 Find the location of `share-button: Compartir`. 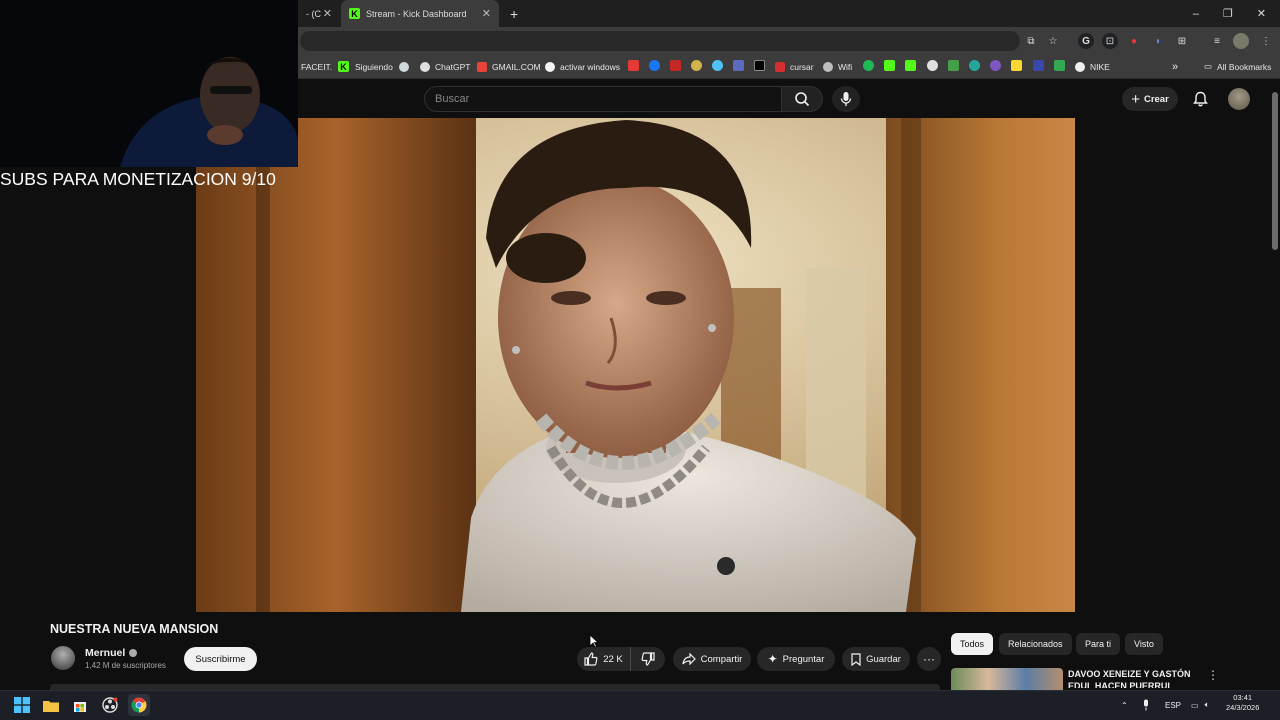

share-button: Compartir is located at coordinates (712, 659).